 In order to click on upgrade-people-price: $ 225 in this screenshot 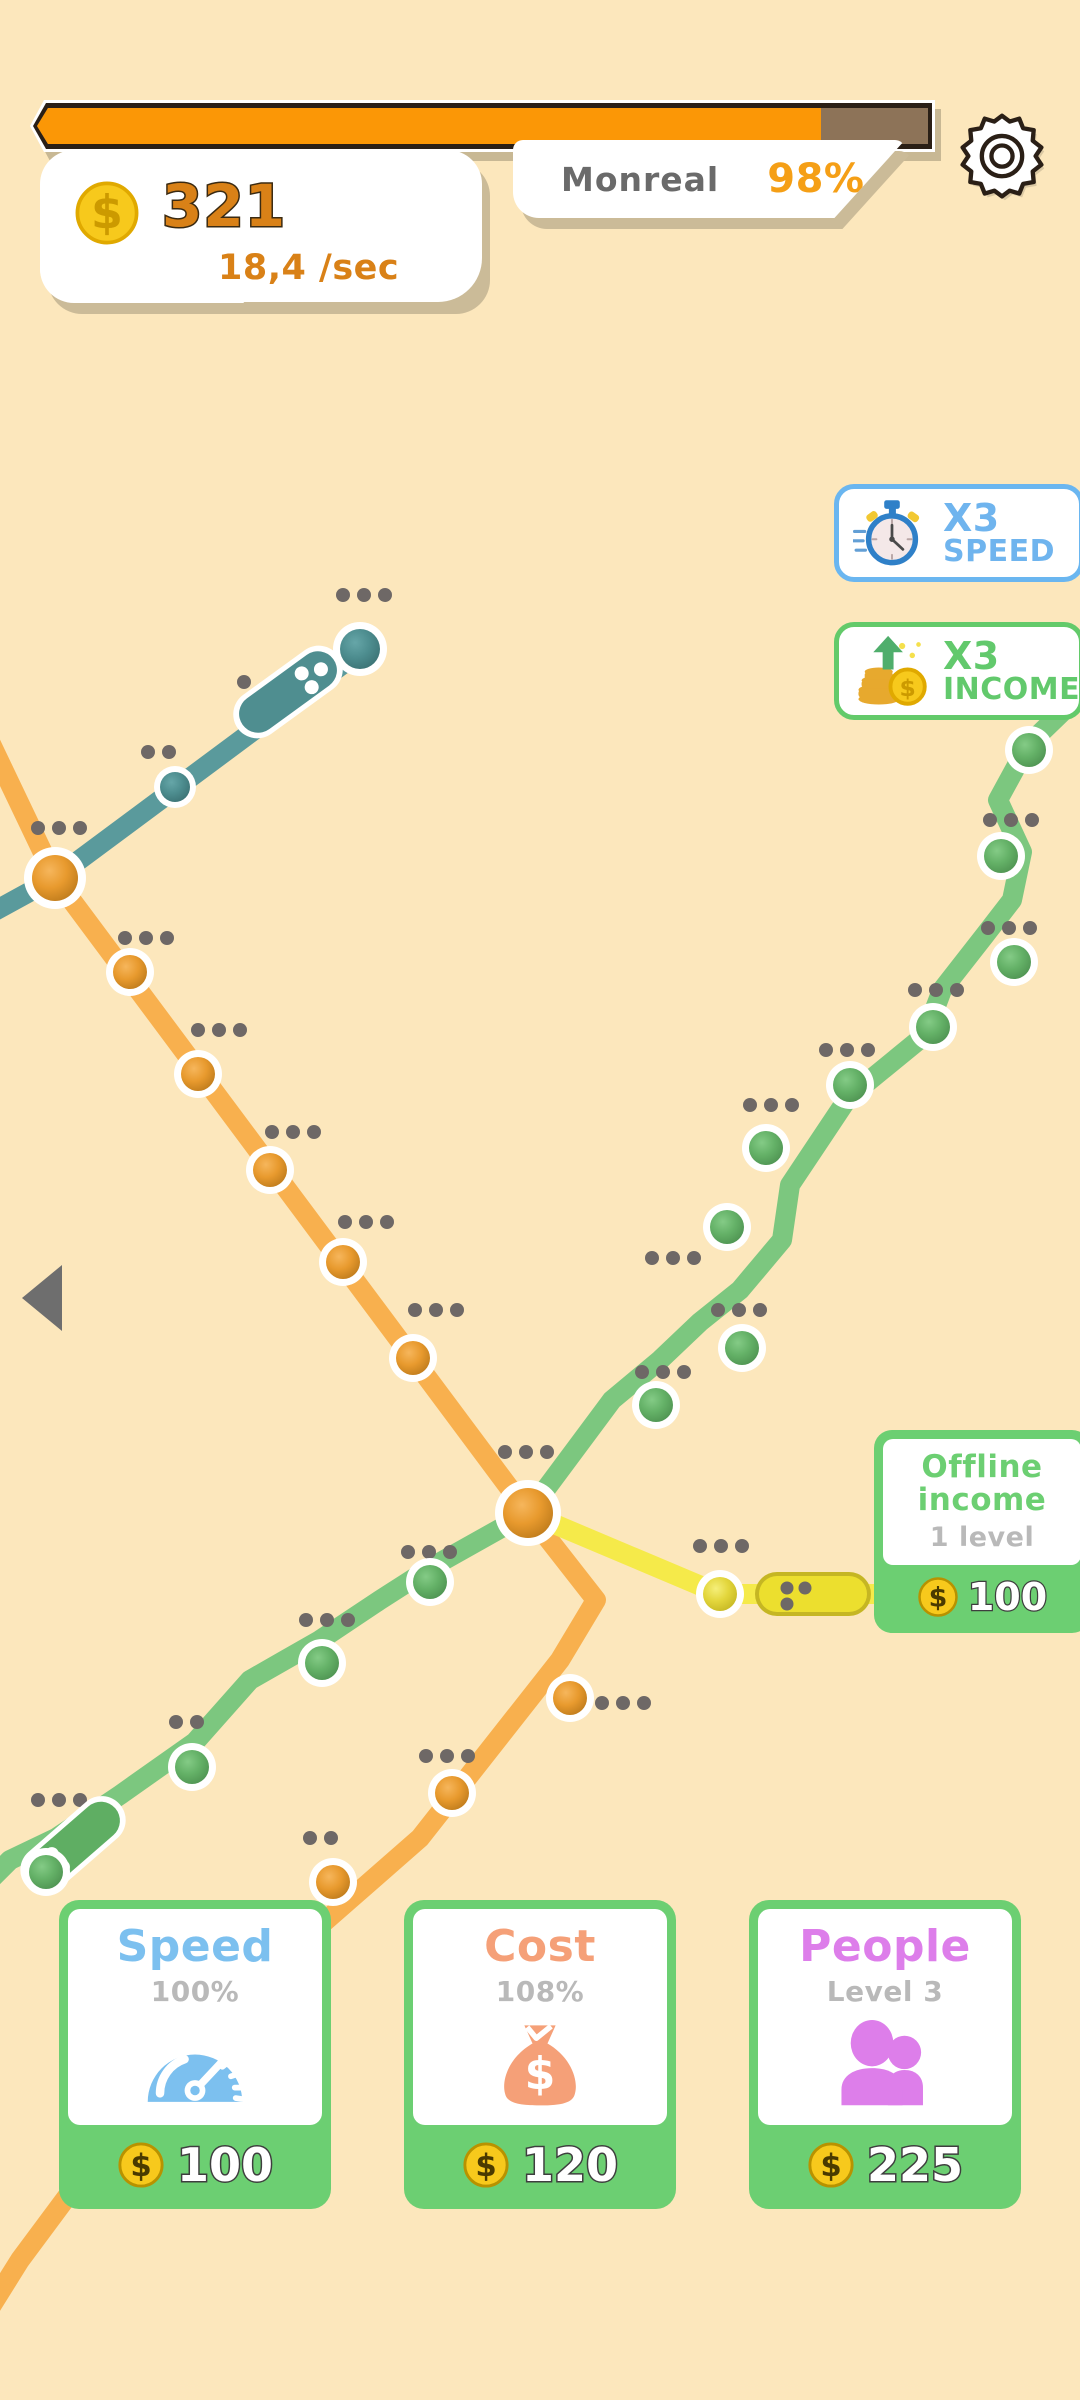, I will do `click(885, 2167)`.